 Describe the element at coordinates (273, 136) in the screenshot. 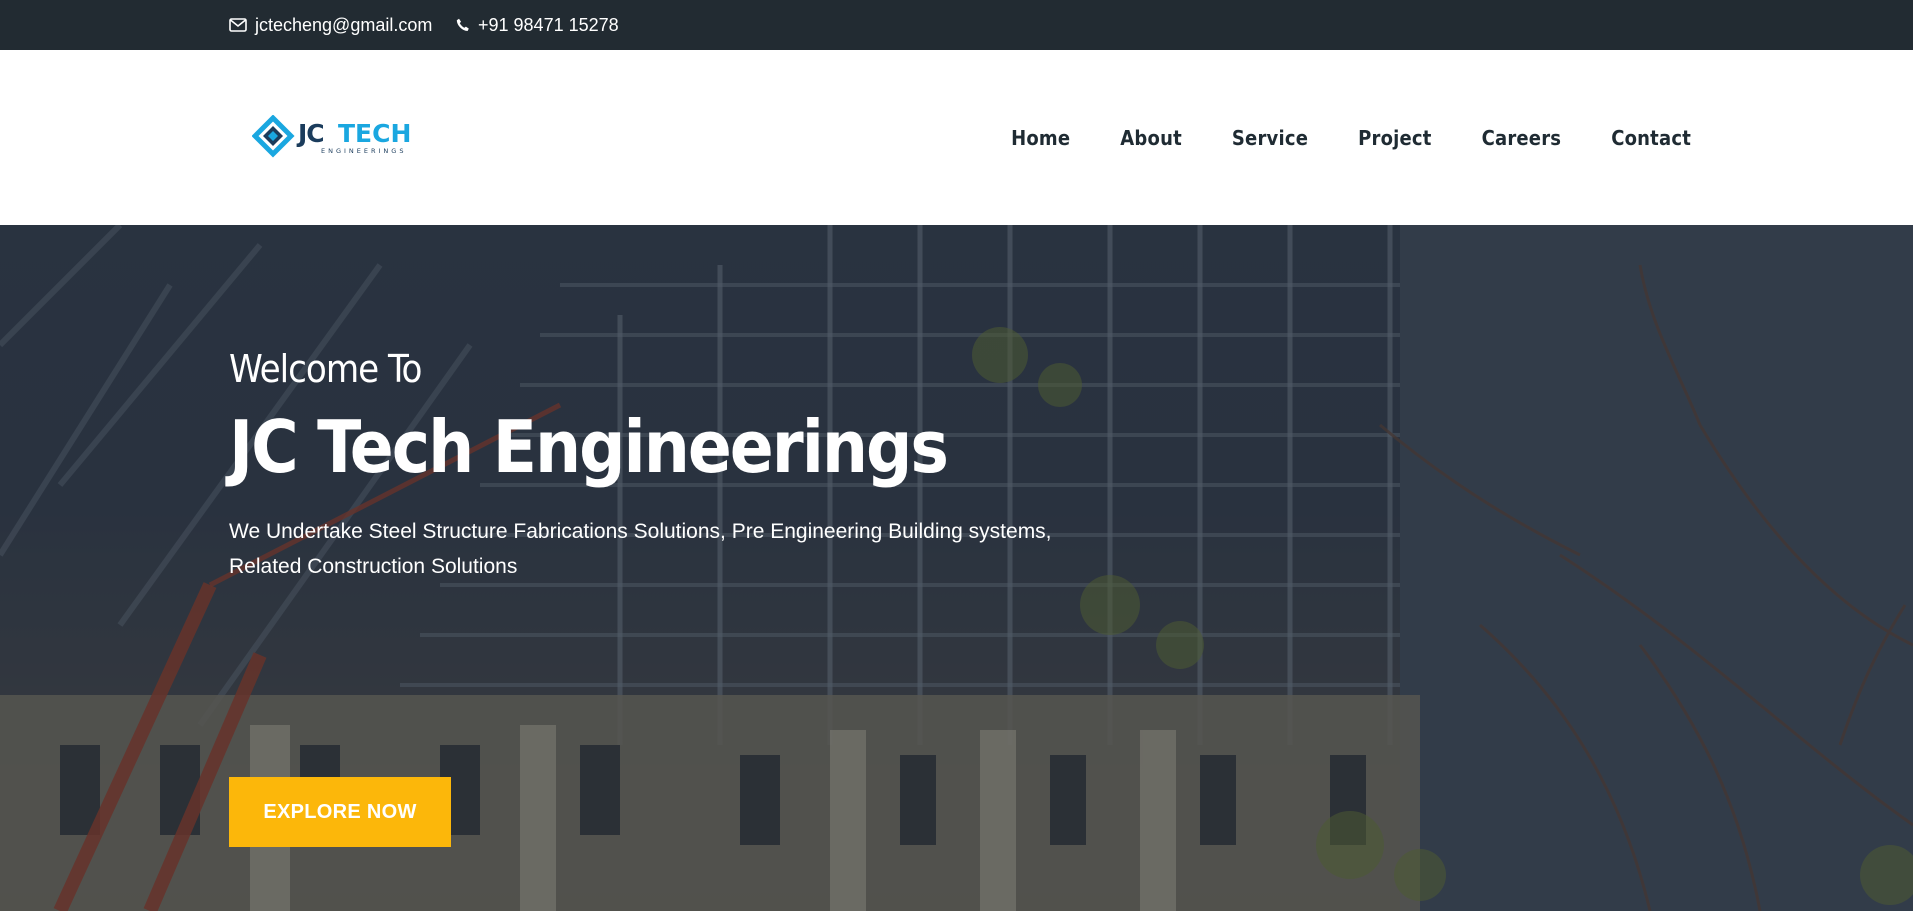

I see `logo-mark-icon` at that location.